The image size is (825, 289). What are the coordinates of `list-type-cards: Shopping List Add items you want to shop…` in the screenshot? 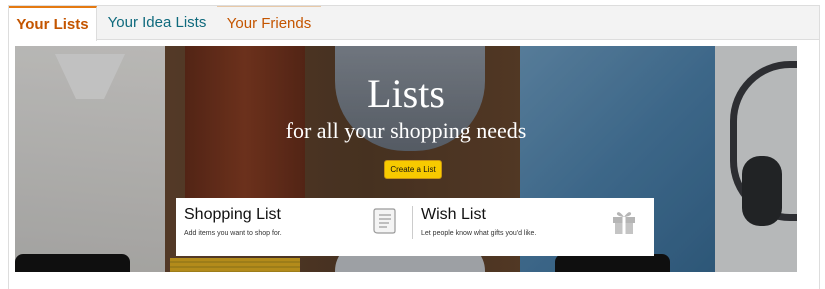 It's located at (415, 227).